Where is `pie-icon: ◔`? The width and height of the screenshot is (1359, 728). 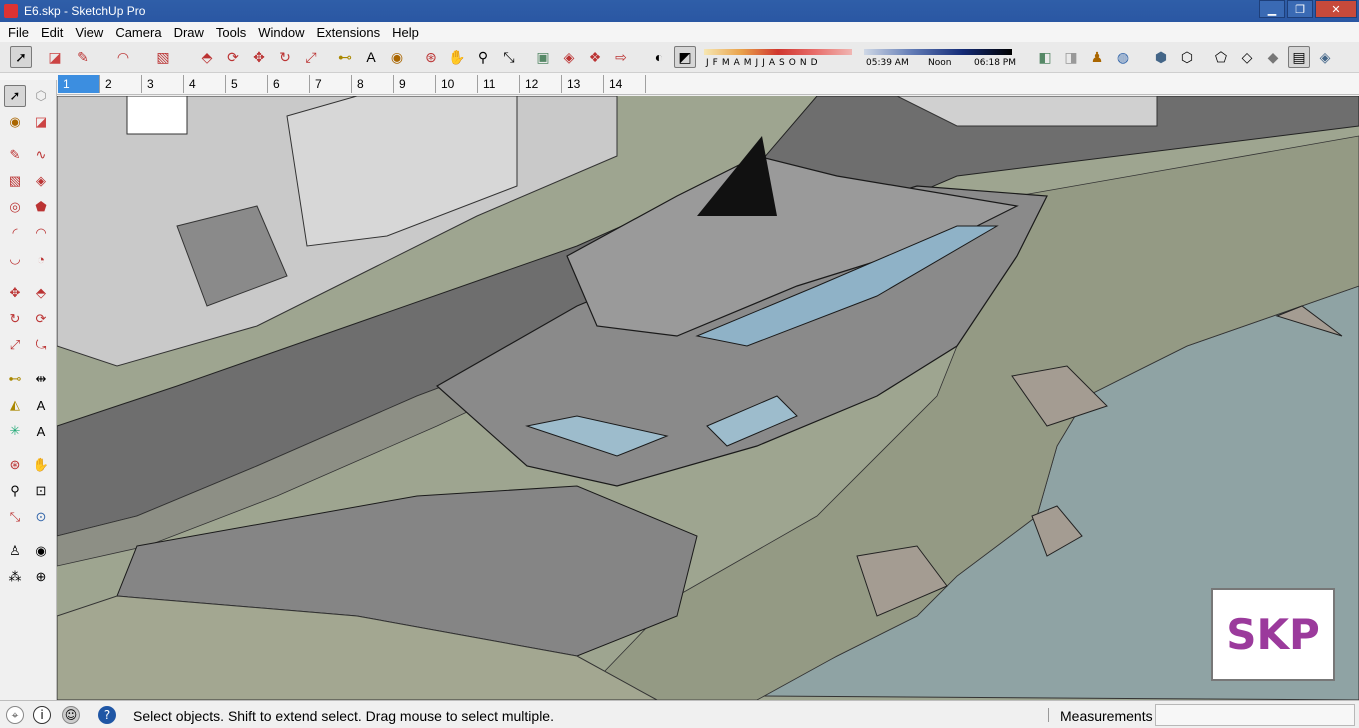 pie-icon: ◔ is located at coordinates (41, 259).